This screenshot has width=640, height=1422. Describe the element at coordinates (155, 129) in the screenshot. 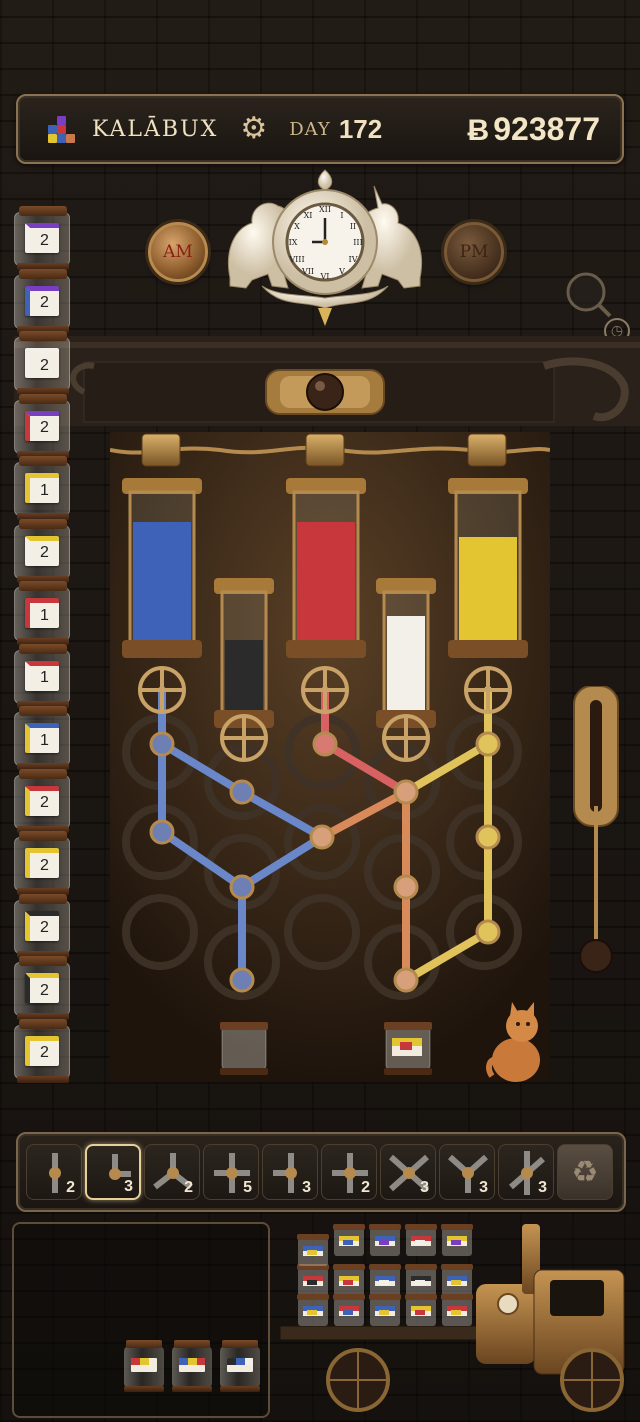

I see `app-title: KALĀBUX` at that location.